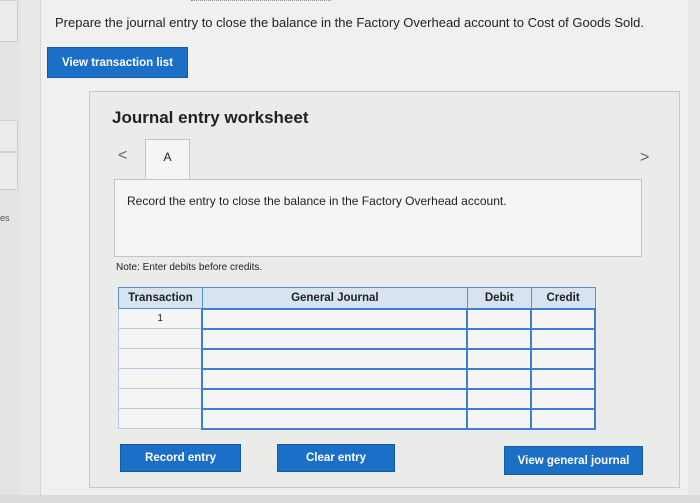 The width and height of the screenshot is (700, 503). Describe the element at coordinates (5, 218) in the screenshot. I see `left-panel-text: es` at that location.